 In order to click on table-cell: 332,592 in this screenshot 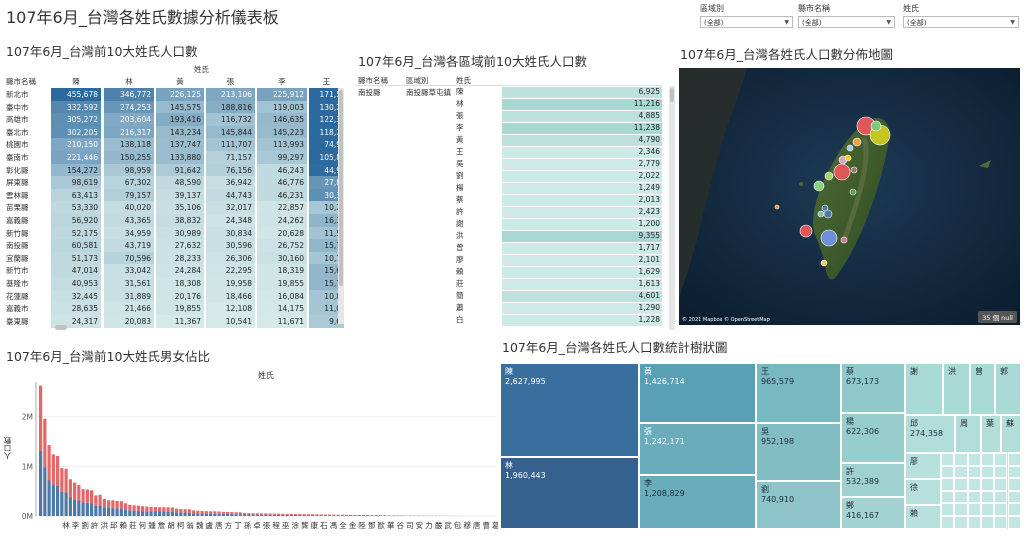, I will do `click(76, 108)`.